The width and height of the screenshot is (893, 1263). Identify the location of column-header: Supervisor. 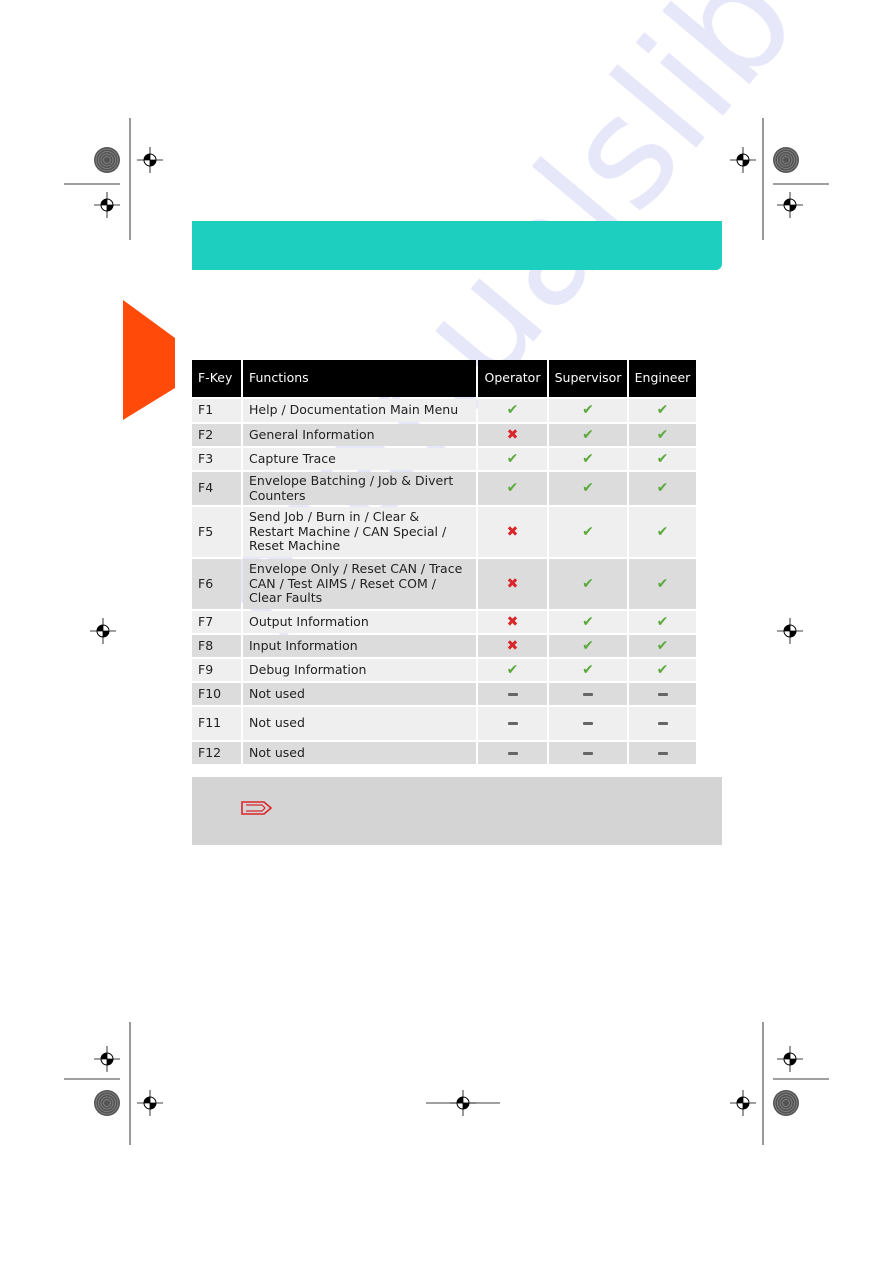
(588, 378).